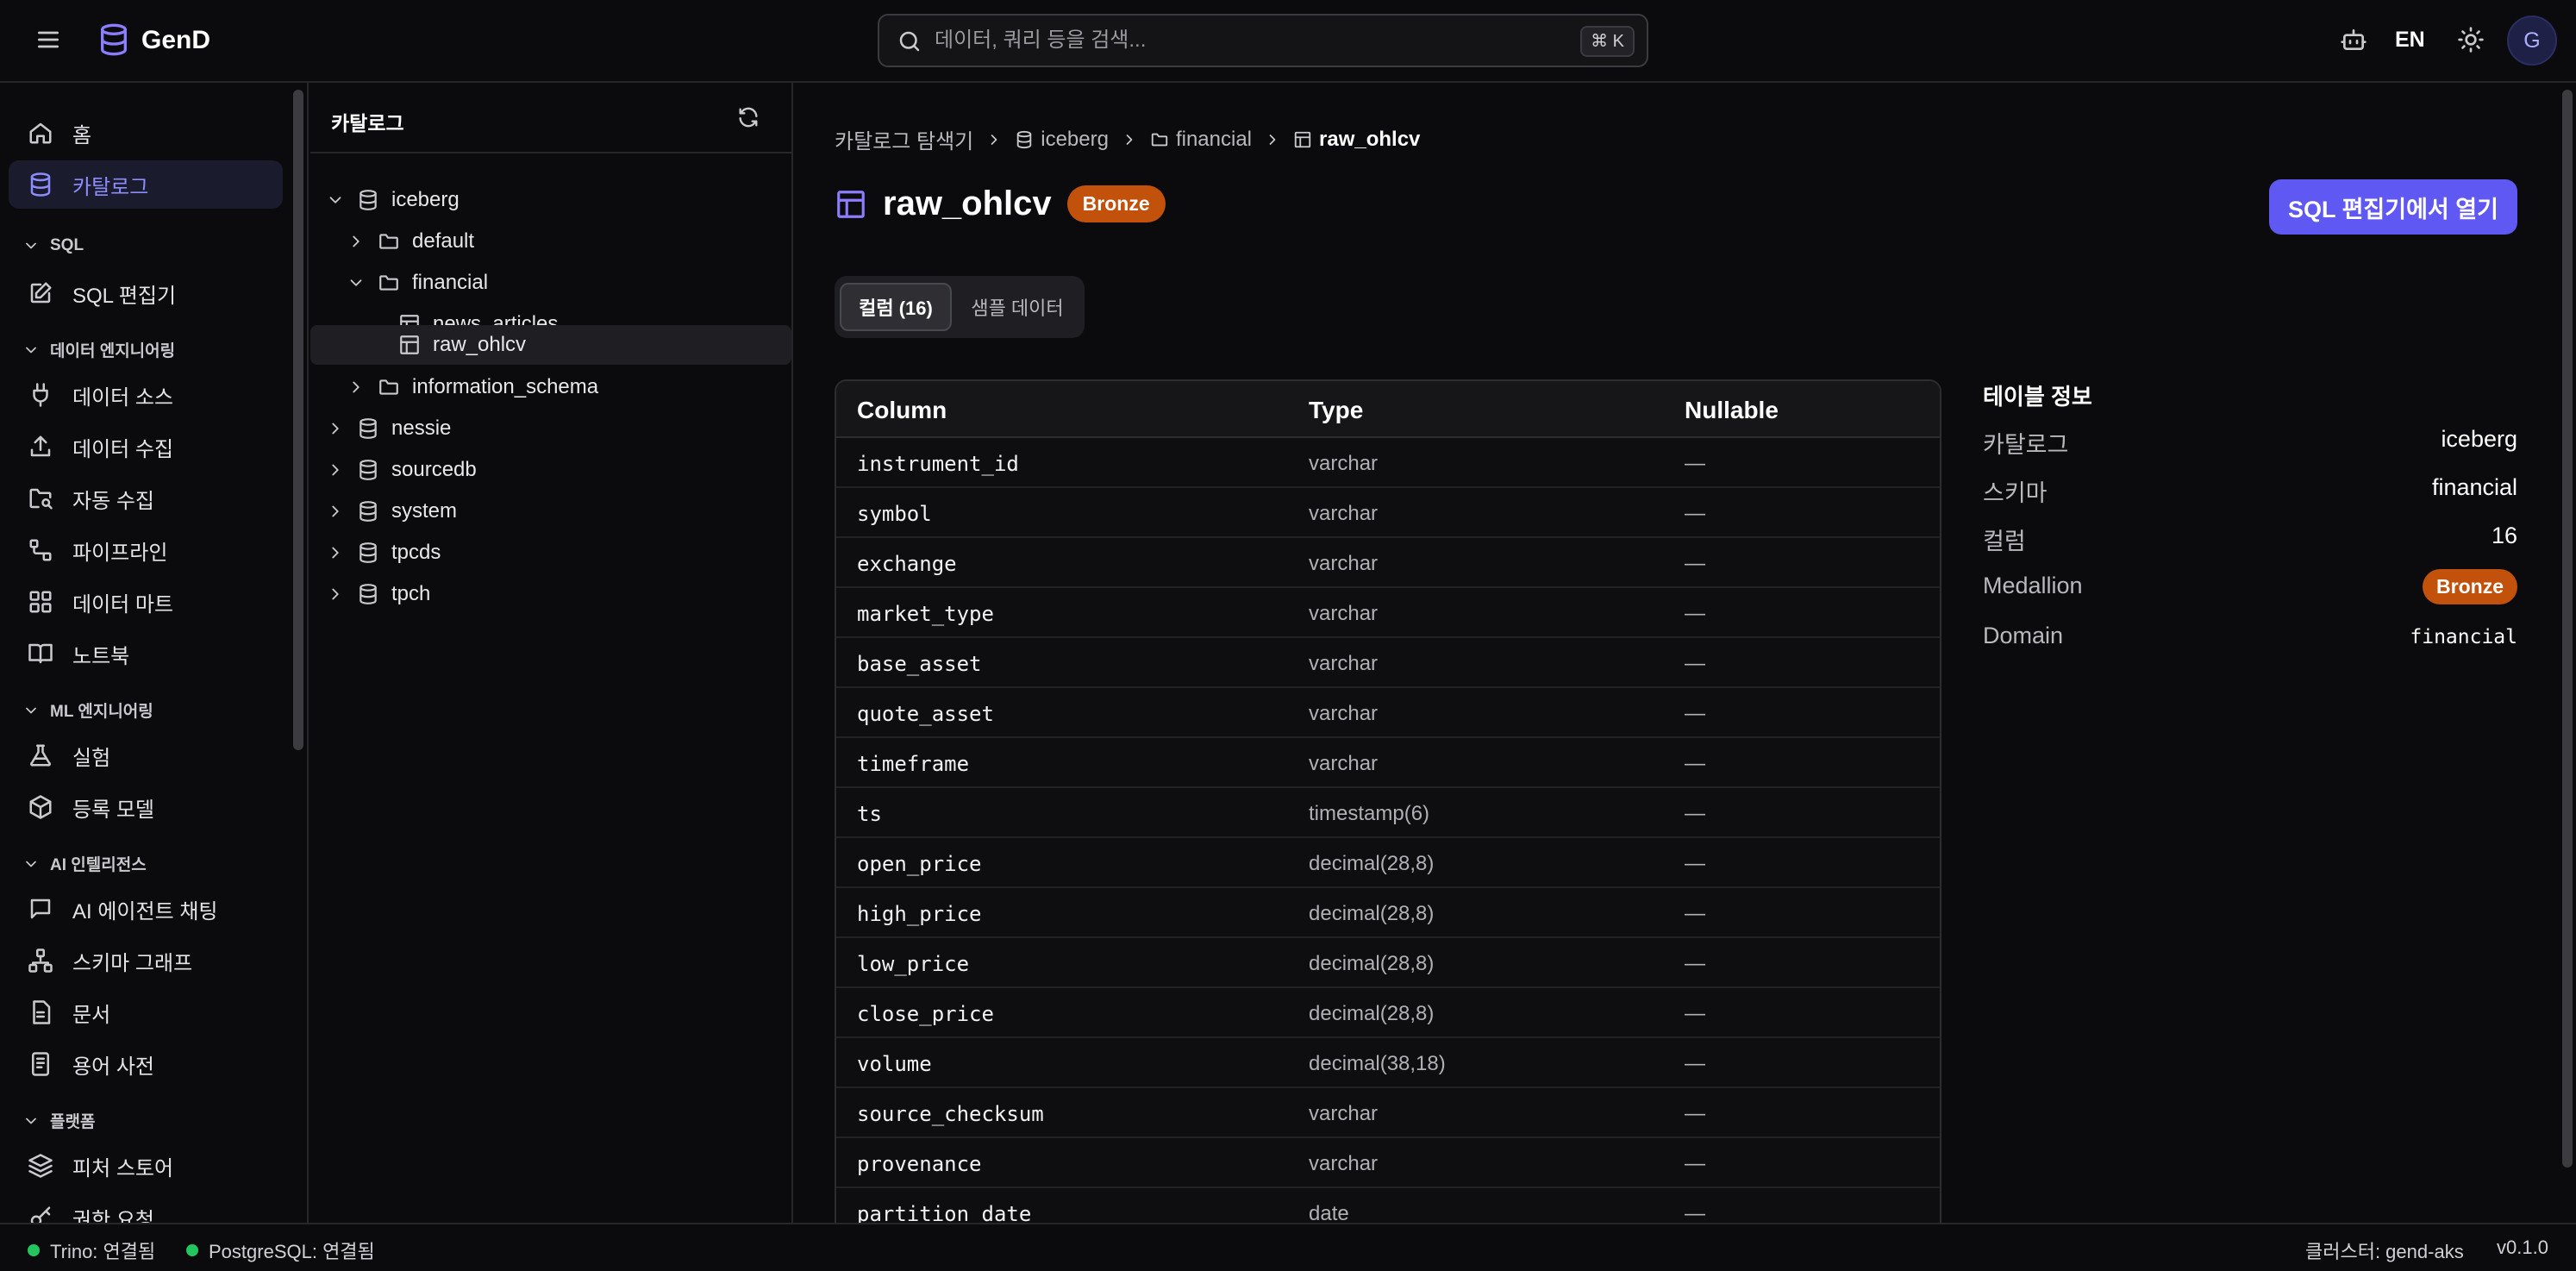  I want to click on column-name-cell: high_price, so click(920, 914).